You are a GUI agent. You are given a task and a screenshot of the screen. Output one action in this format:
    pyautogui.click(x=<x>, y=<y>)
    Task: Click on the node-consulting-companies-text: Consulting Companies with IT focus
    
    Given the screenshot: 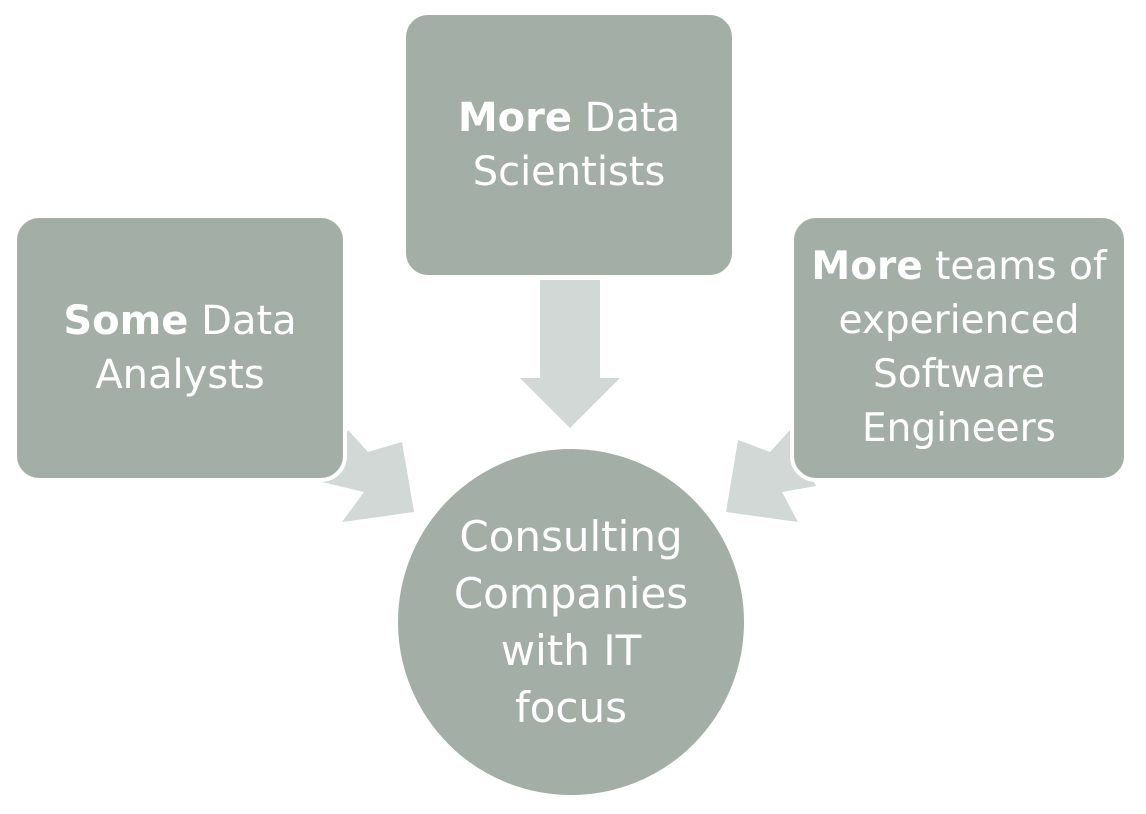 What is the action you would take?
    pyautogui.click(x=571, y=622)
    